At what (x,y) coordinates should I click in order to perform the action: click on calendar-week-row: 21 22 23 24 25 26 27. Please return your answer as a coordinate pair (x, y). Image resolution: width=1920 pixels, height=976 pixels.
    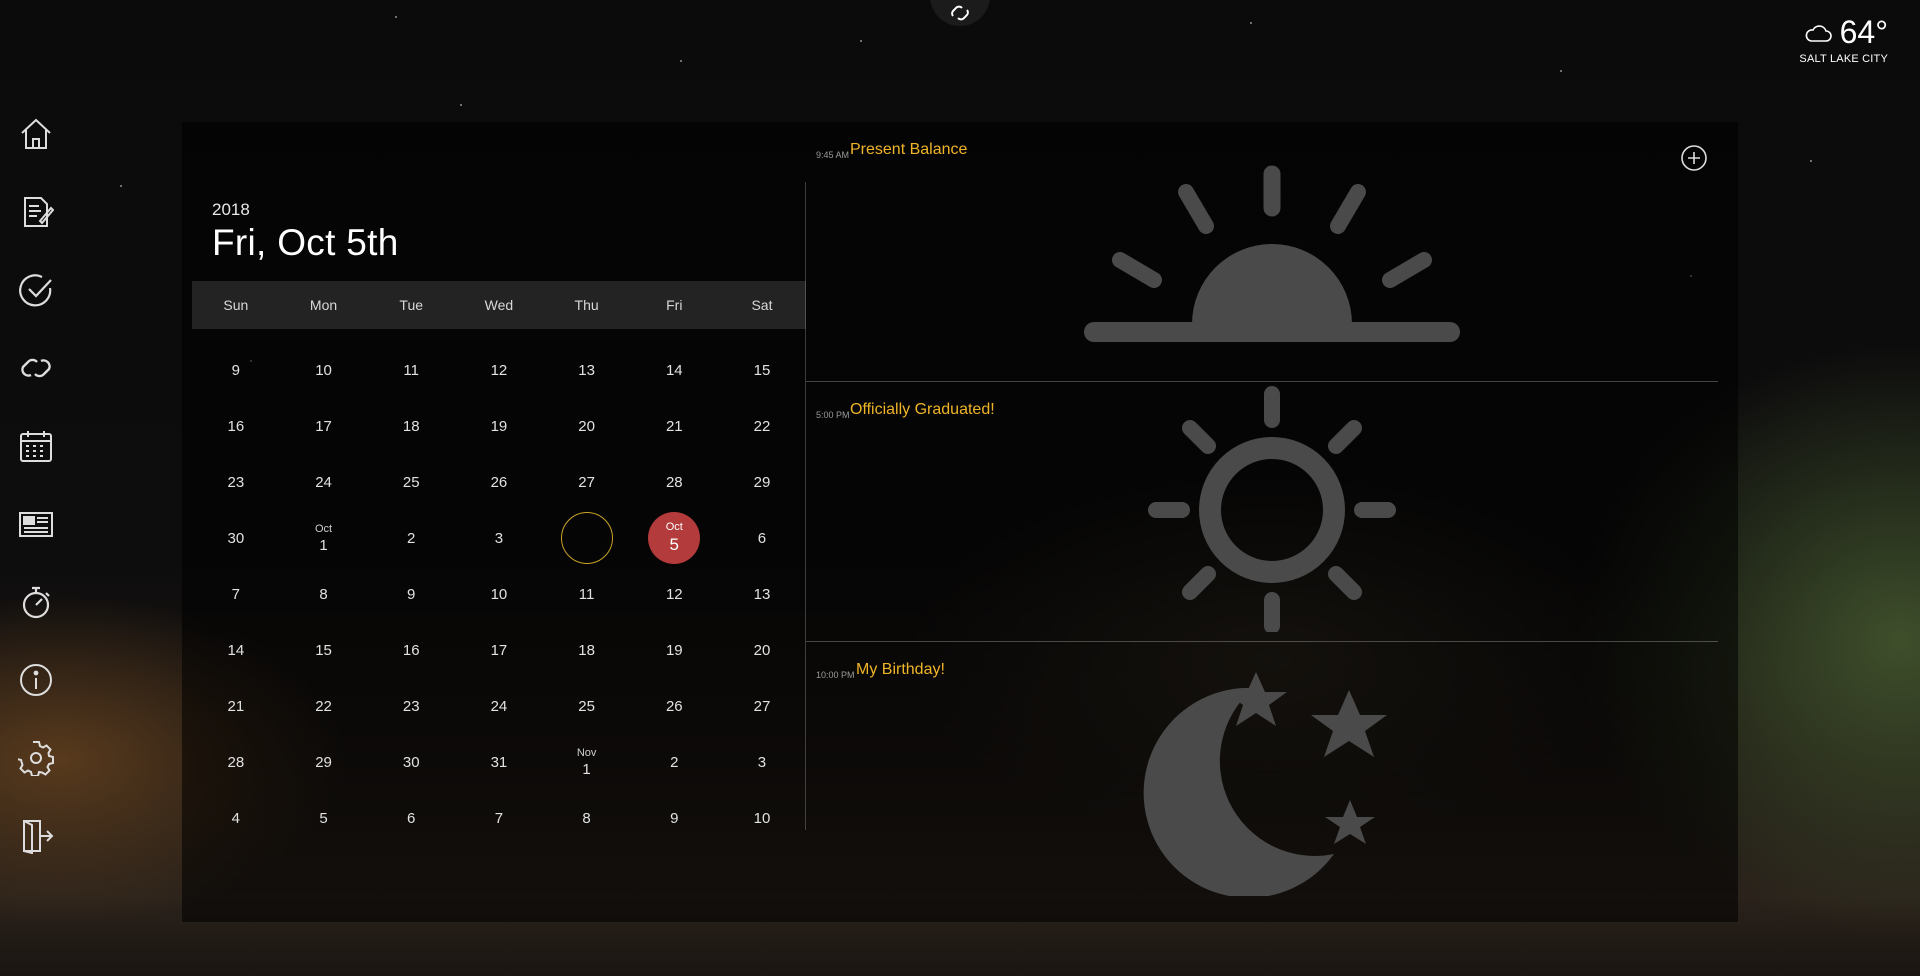
    Looking at the image, I should click on (499, 706).